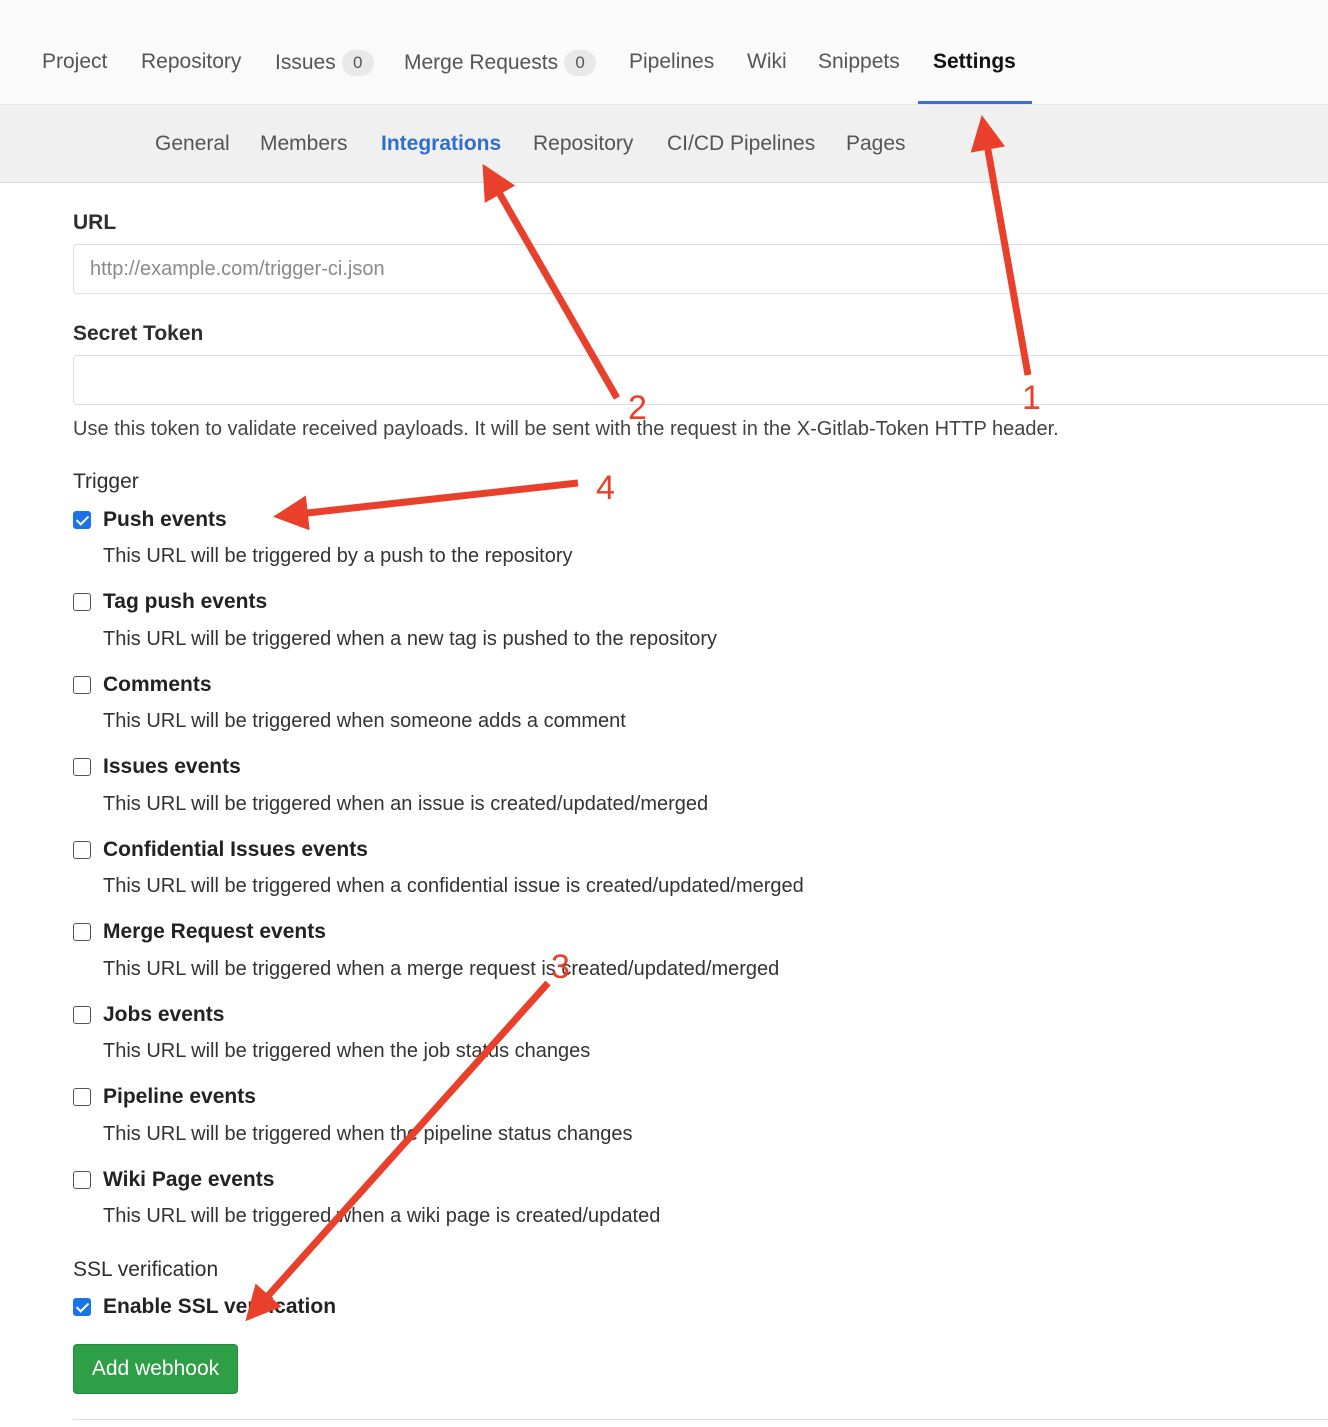  Describe the element at coordinates (155, 1369) in the screenshot. I see `add-webhook-button: Add webhook` at that location.